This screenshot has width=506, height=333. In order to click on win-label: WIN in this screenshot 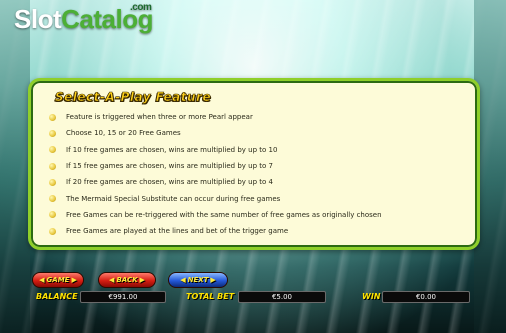, I will do `click(371, 296)`.